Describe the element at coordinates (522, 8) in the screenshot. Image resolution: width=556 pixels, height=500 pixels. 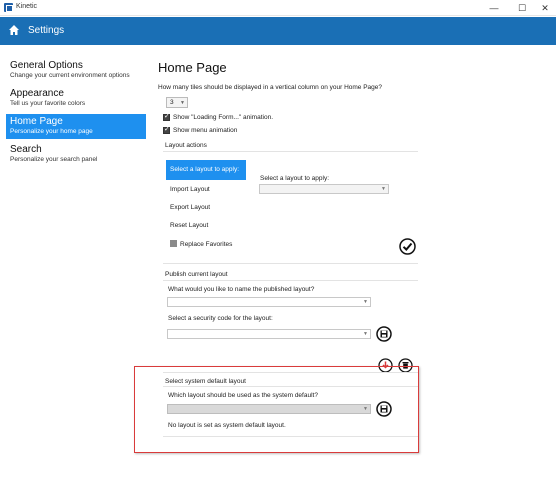
I see `maximize-button: ☐` at that location.